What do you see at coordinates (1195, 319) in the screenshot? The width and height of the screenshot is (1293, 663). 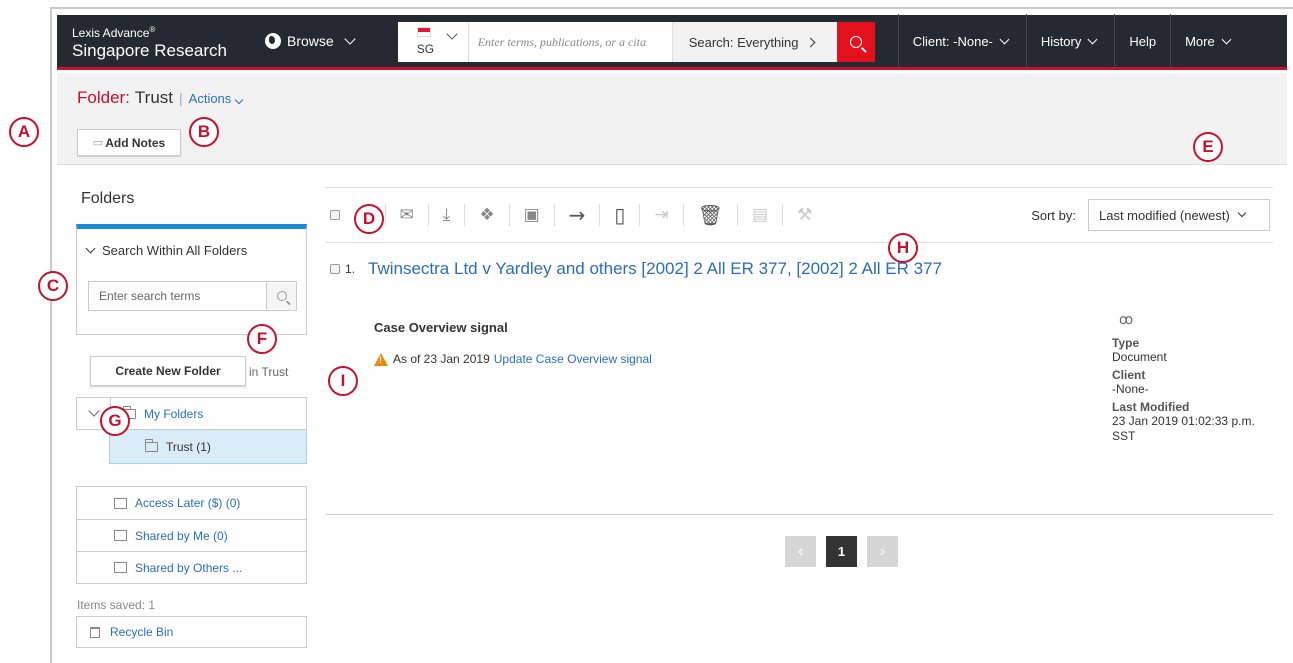 I see `glasses-icon: ꝏ` at bounding box center [1195, 319].